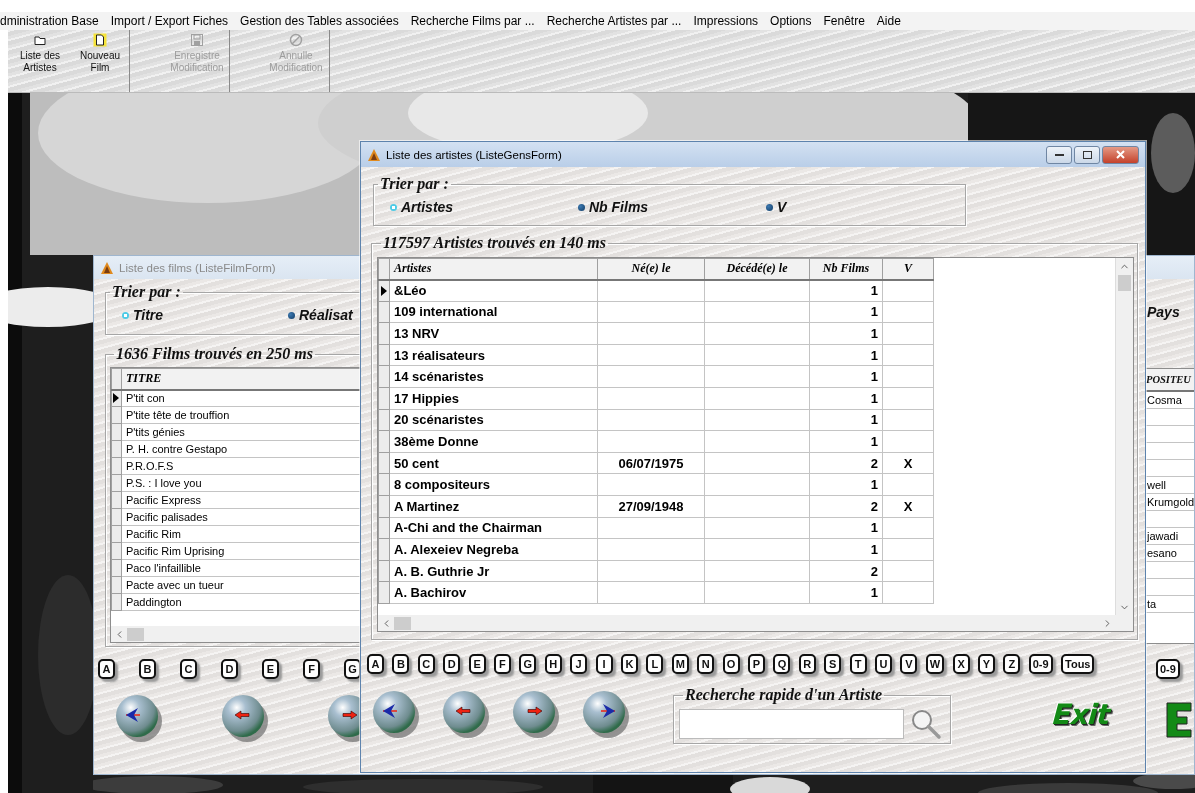 This screenshot has width=1195, height=793. Describe the element at coordinates (493, 420) in the screenshot. I see `table-cell: 20 scénaristes` at that location.